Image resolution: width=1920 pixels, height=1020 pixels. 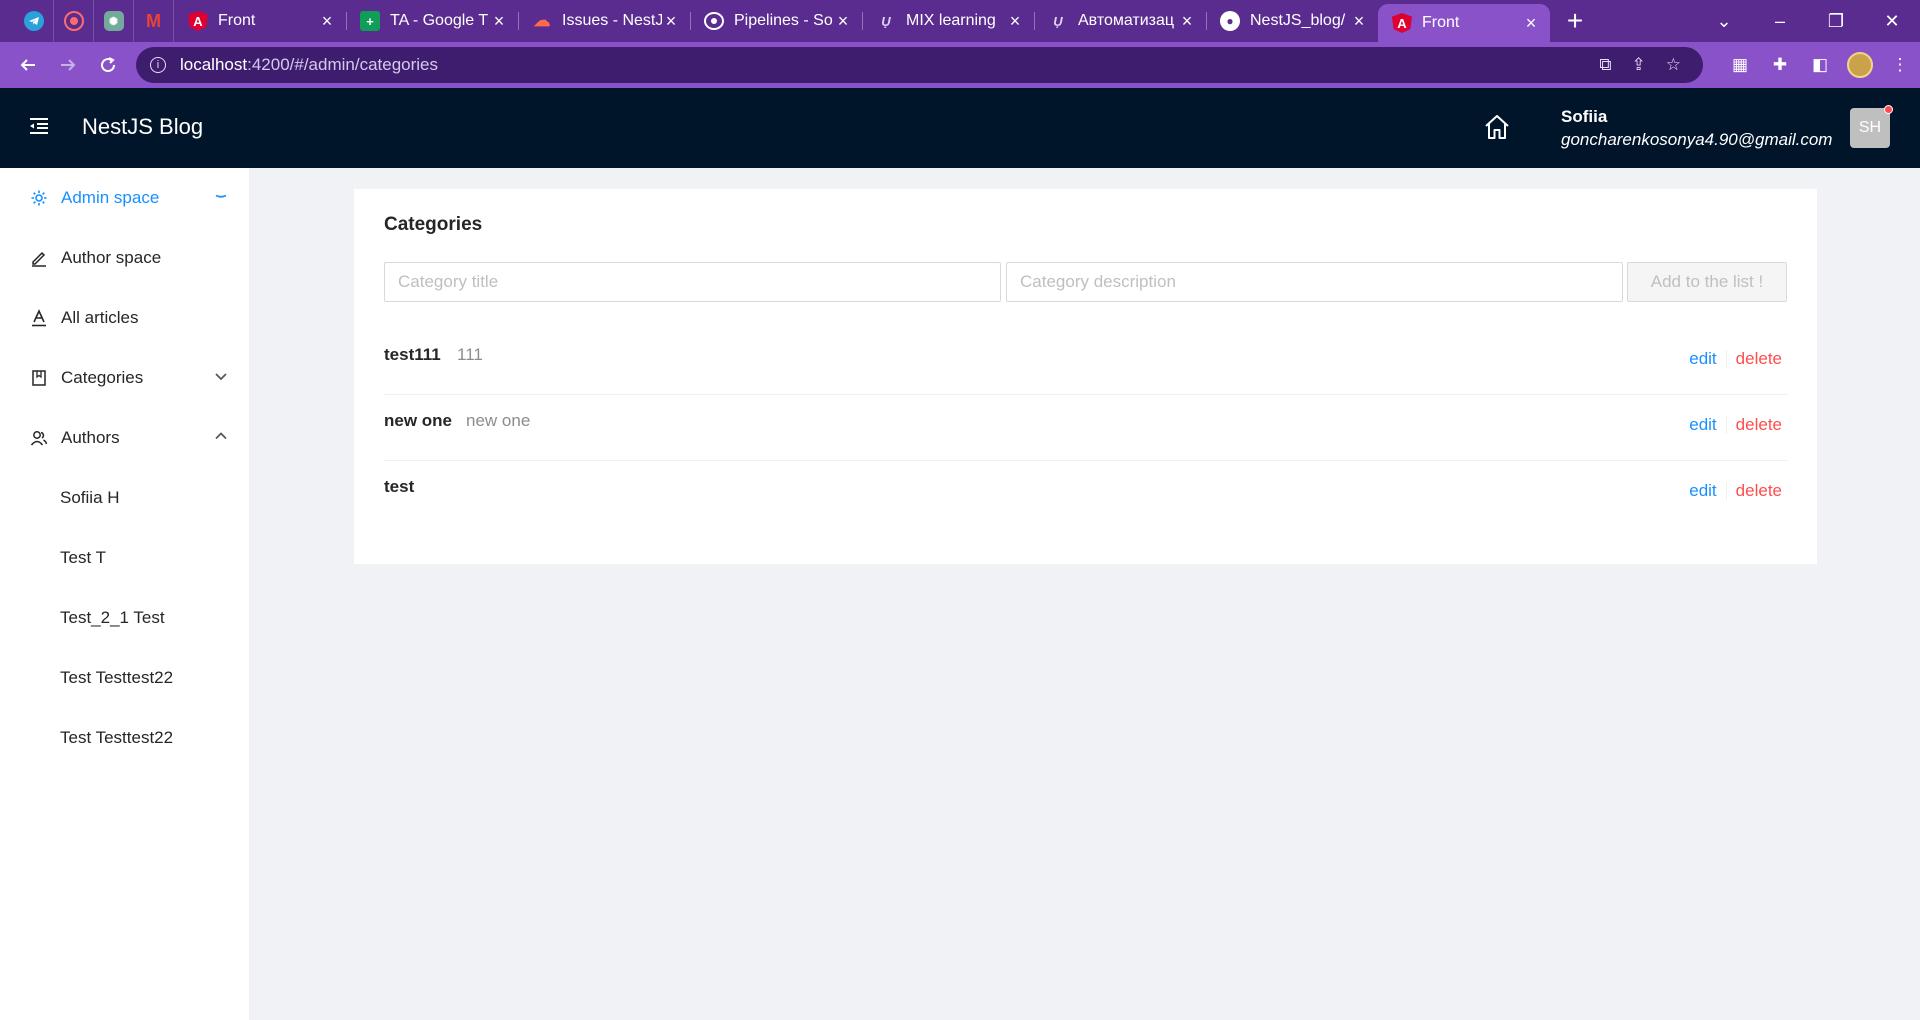 What do you see at coordinates (1780, 65) in the screenshot?
I see `puzzle-icon: ✚` at bounding box center [1780, 65].